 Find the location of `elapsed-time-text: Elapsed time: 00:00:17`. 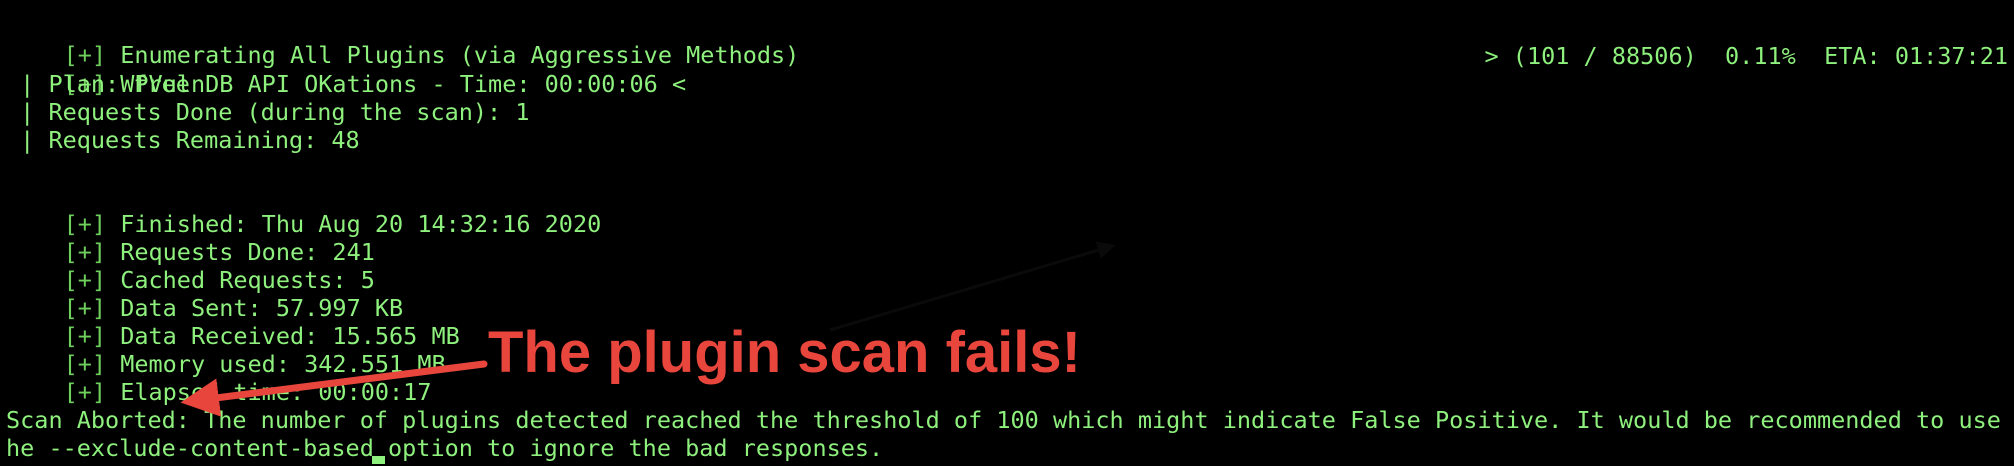

elapsed-time-text: Elapsed time: 00:00:17 is located at coordinates (276, 392).